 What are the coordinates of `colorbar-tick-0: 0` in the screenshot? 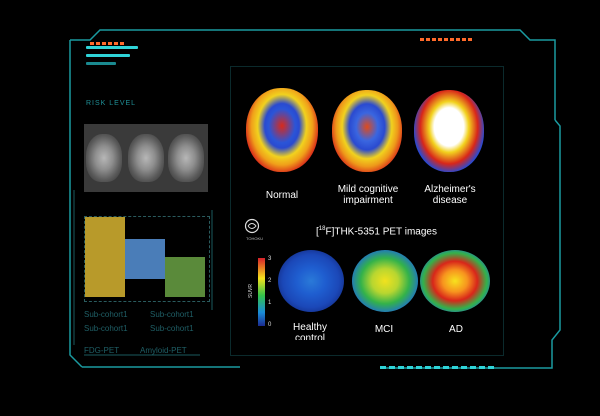 It's located at (270, 325).